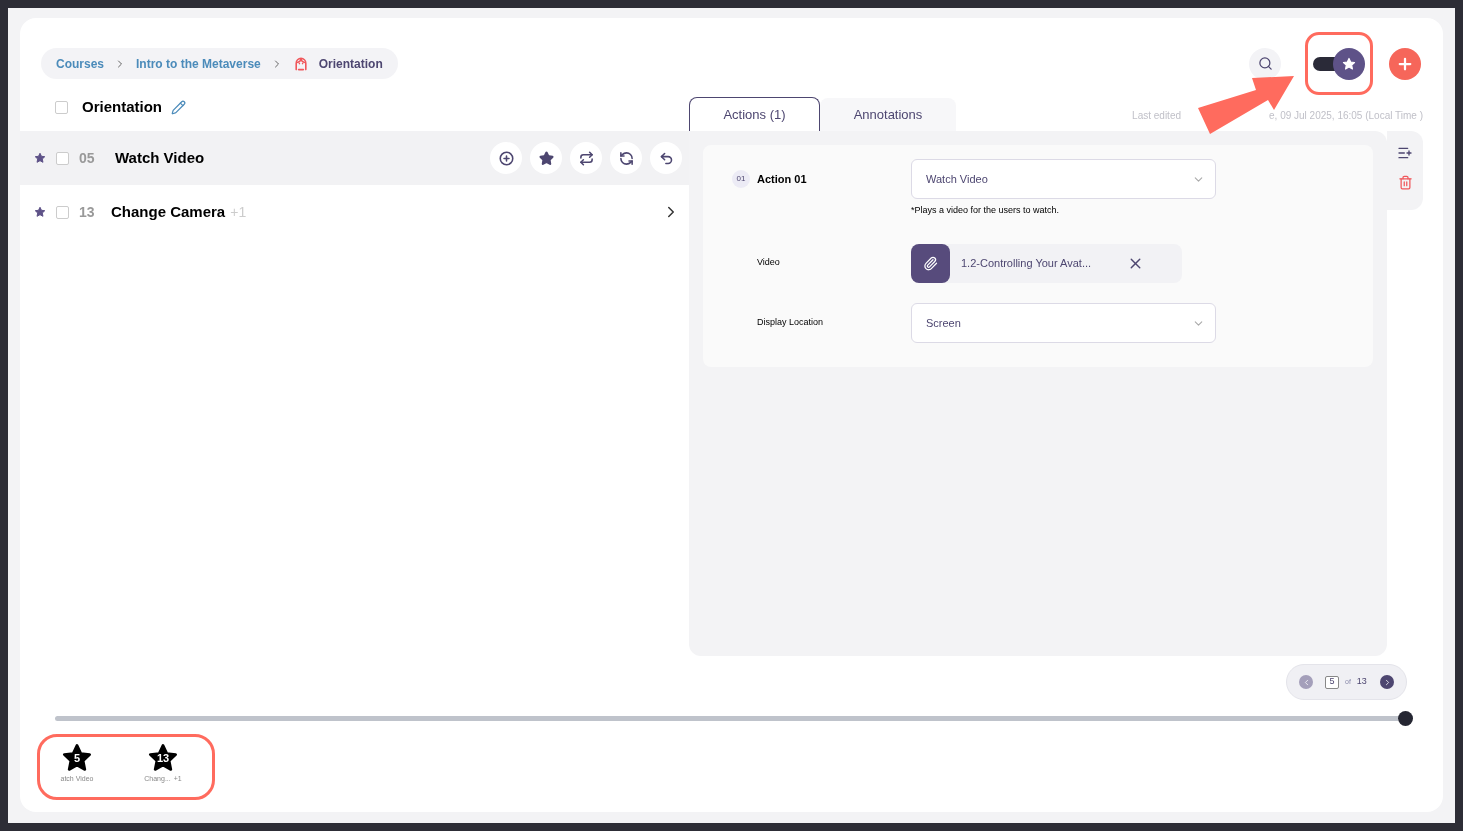 The height and width of the screenshot is (831, 1463). I want to click on repeat-icon, so click(586, 158).